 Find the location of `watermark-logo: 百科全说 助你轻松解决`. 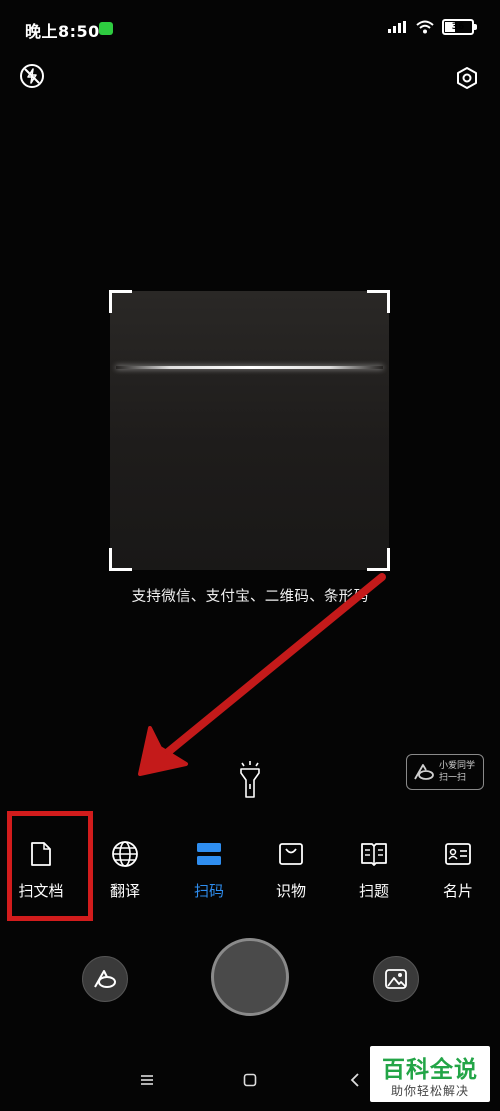

watermark-logo: 百科全说 助你轻松解决 is located at coordinates (430, 1074).